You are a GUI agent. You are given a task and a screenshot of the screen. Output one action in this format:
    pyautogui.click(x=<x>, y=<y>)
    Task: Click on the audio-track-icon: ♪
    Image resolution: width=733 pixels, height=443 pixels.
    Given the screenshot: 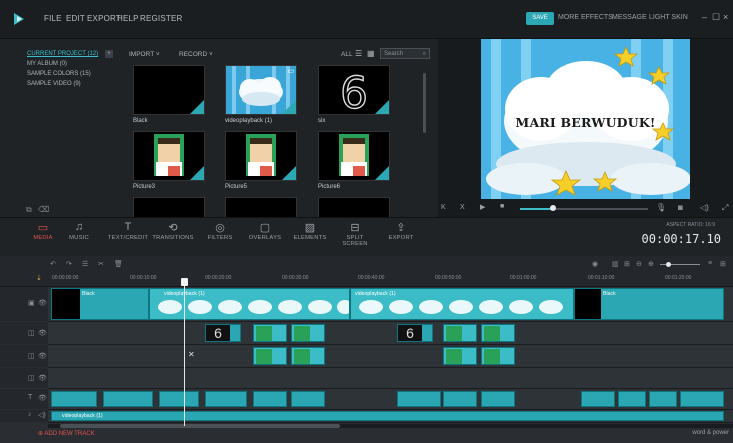 What is the action you would take?
    pyautogui.click(x=30, y=414)
    